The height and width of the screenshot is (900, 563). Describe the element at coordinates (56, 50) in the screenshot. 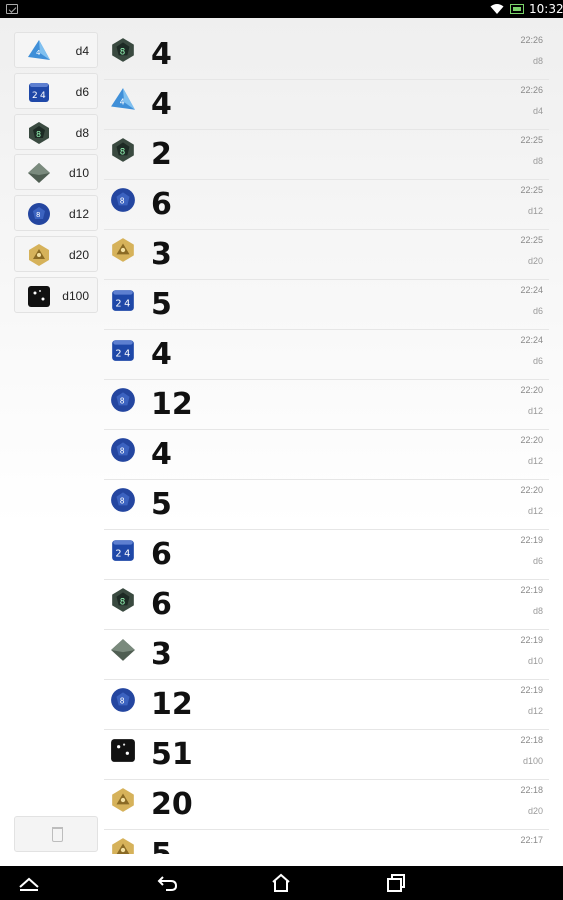

I see `die-button-d4: 4 d4` at that location.